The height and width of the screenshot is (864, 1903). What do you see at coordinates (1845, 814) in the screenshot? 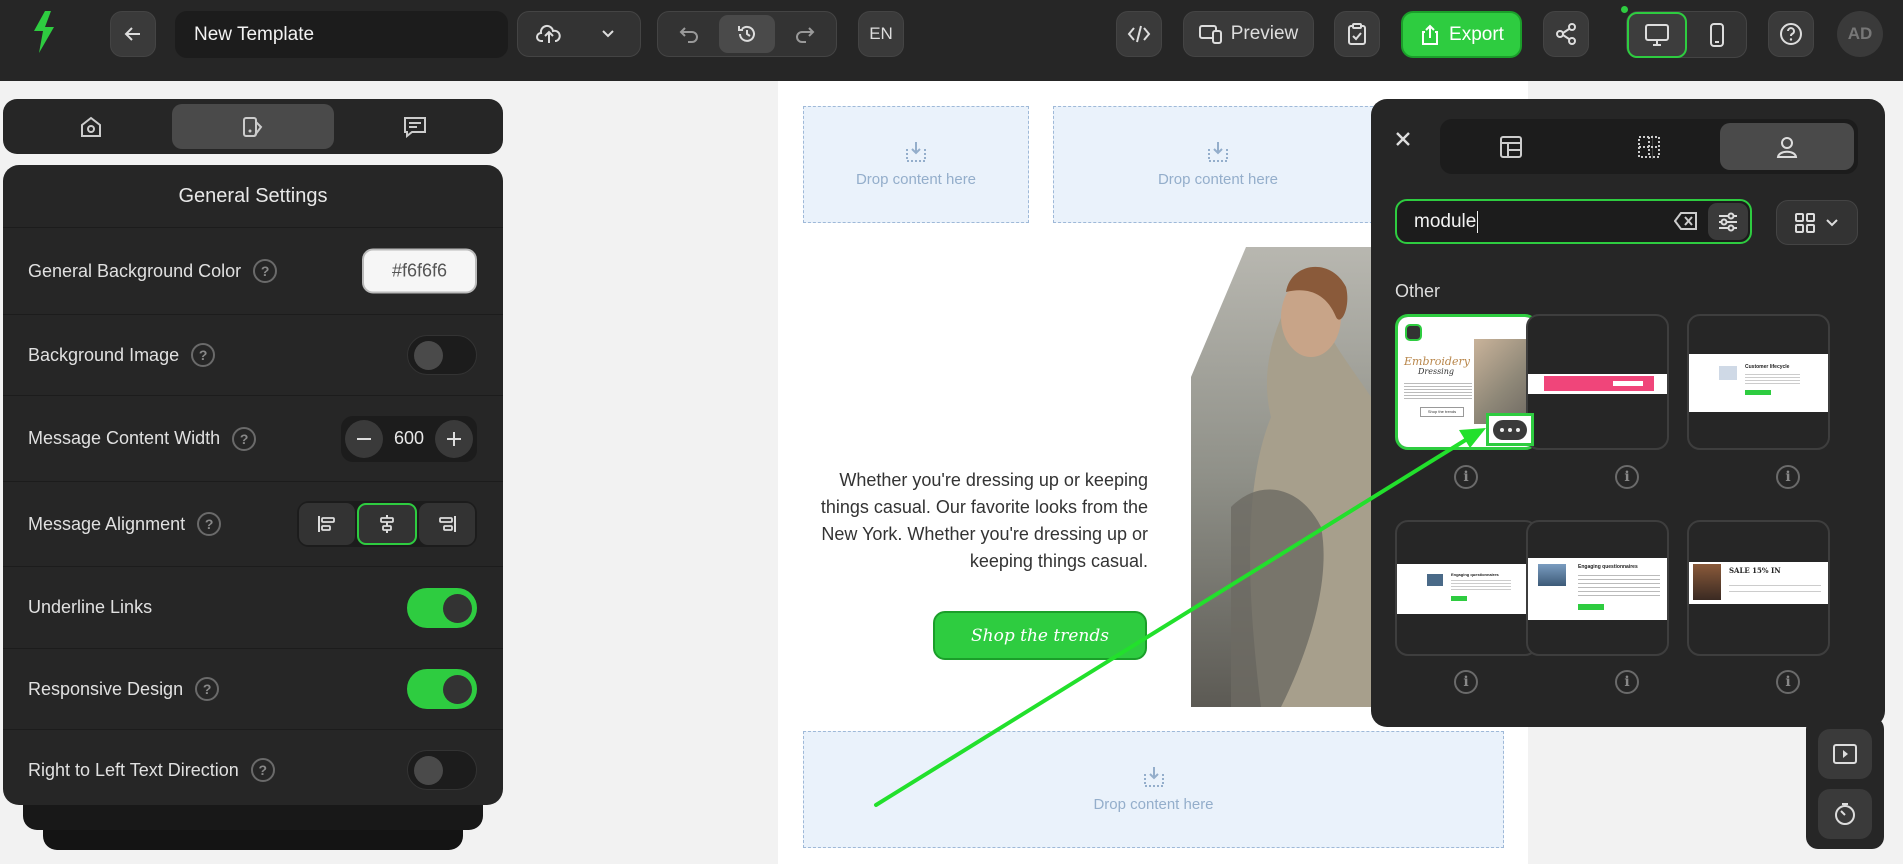
I see `timer-button` at bounding box center [1845, 814].